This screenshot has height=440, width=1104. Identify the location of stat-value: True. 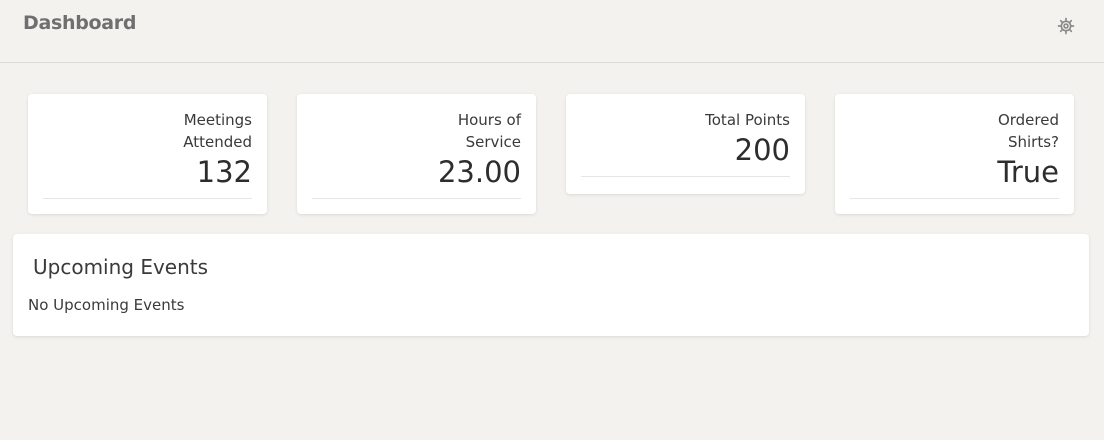
(1028, 172).